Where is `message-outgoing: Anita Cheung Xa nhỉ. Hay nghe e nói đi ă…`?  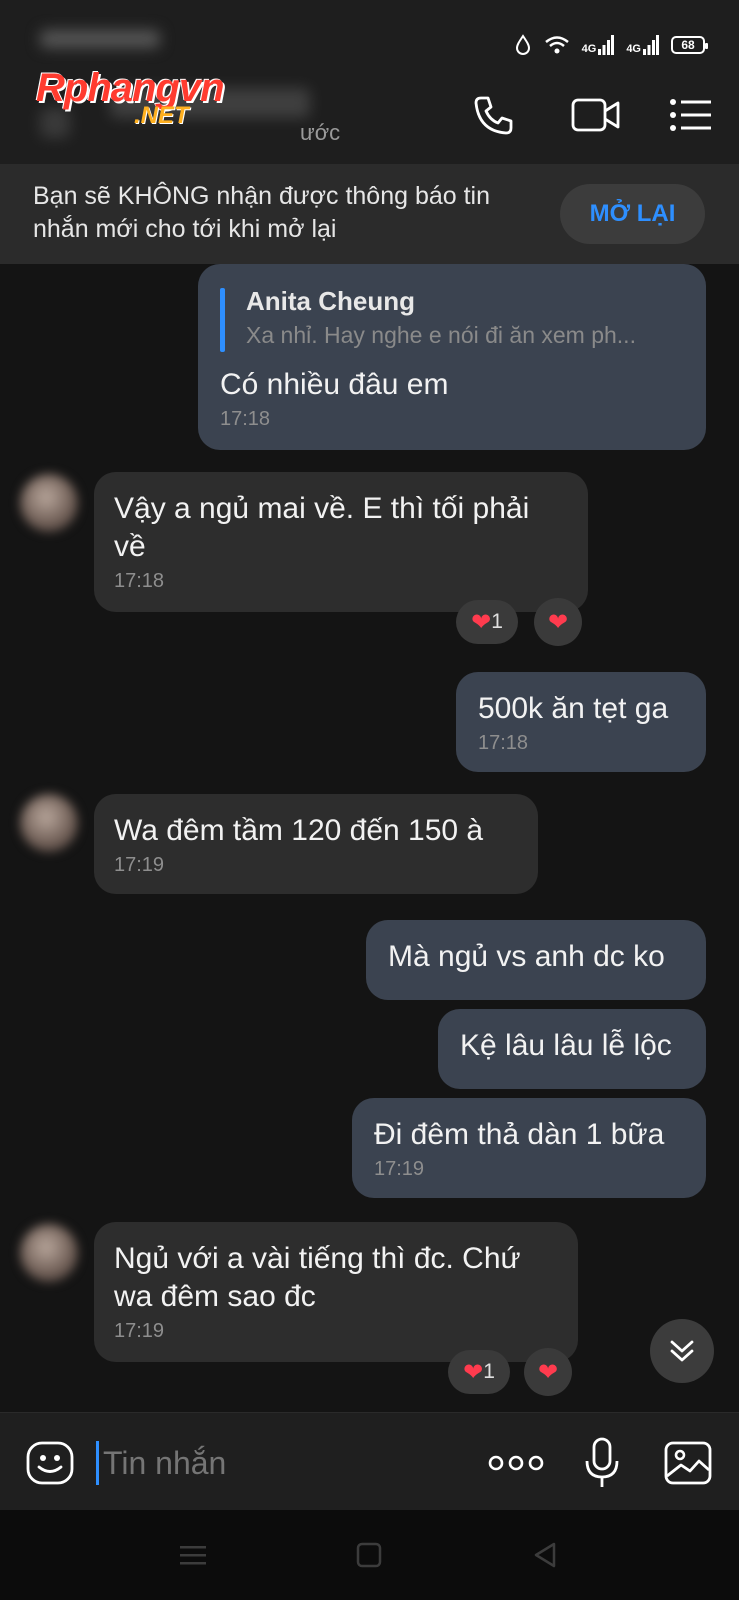 message-outgoing: Anita Cheung Xa nhỉ. Hay nghe e nói đi ă… is located at coordinates (452, 357).